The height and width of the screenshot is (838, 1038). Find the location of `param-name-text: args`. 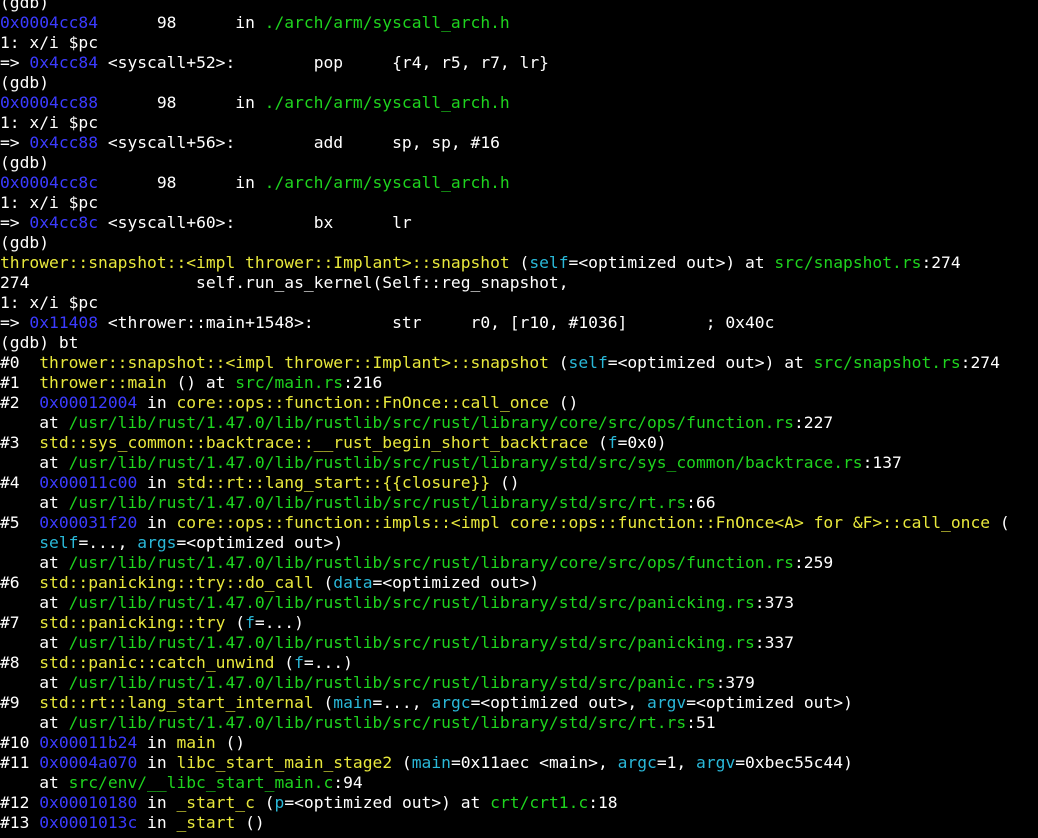

param-name-text: args is located at coordinates (157, 542).